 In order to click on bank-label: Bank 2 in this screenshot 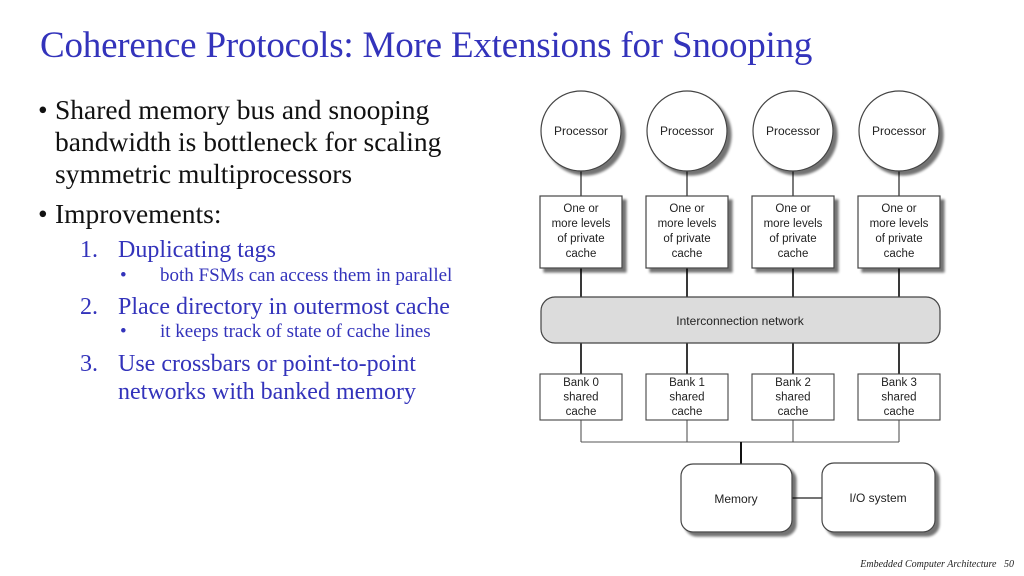, I will do `click(793, 383)`.